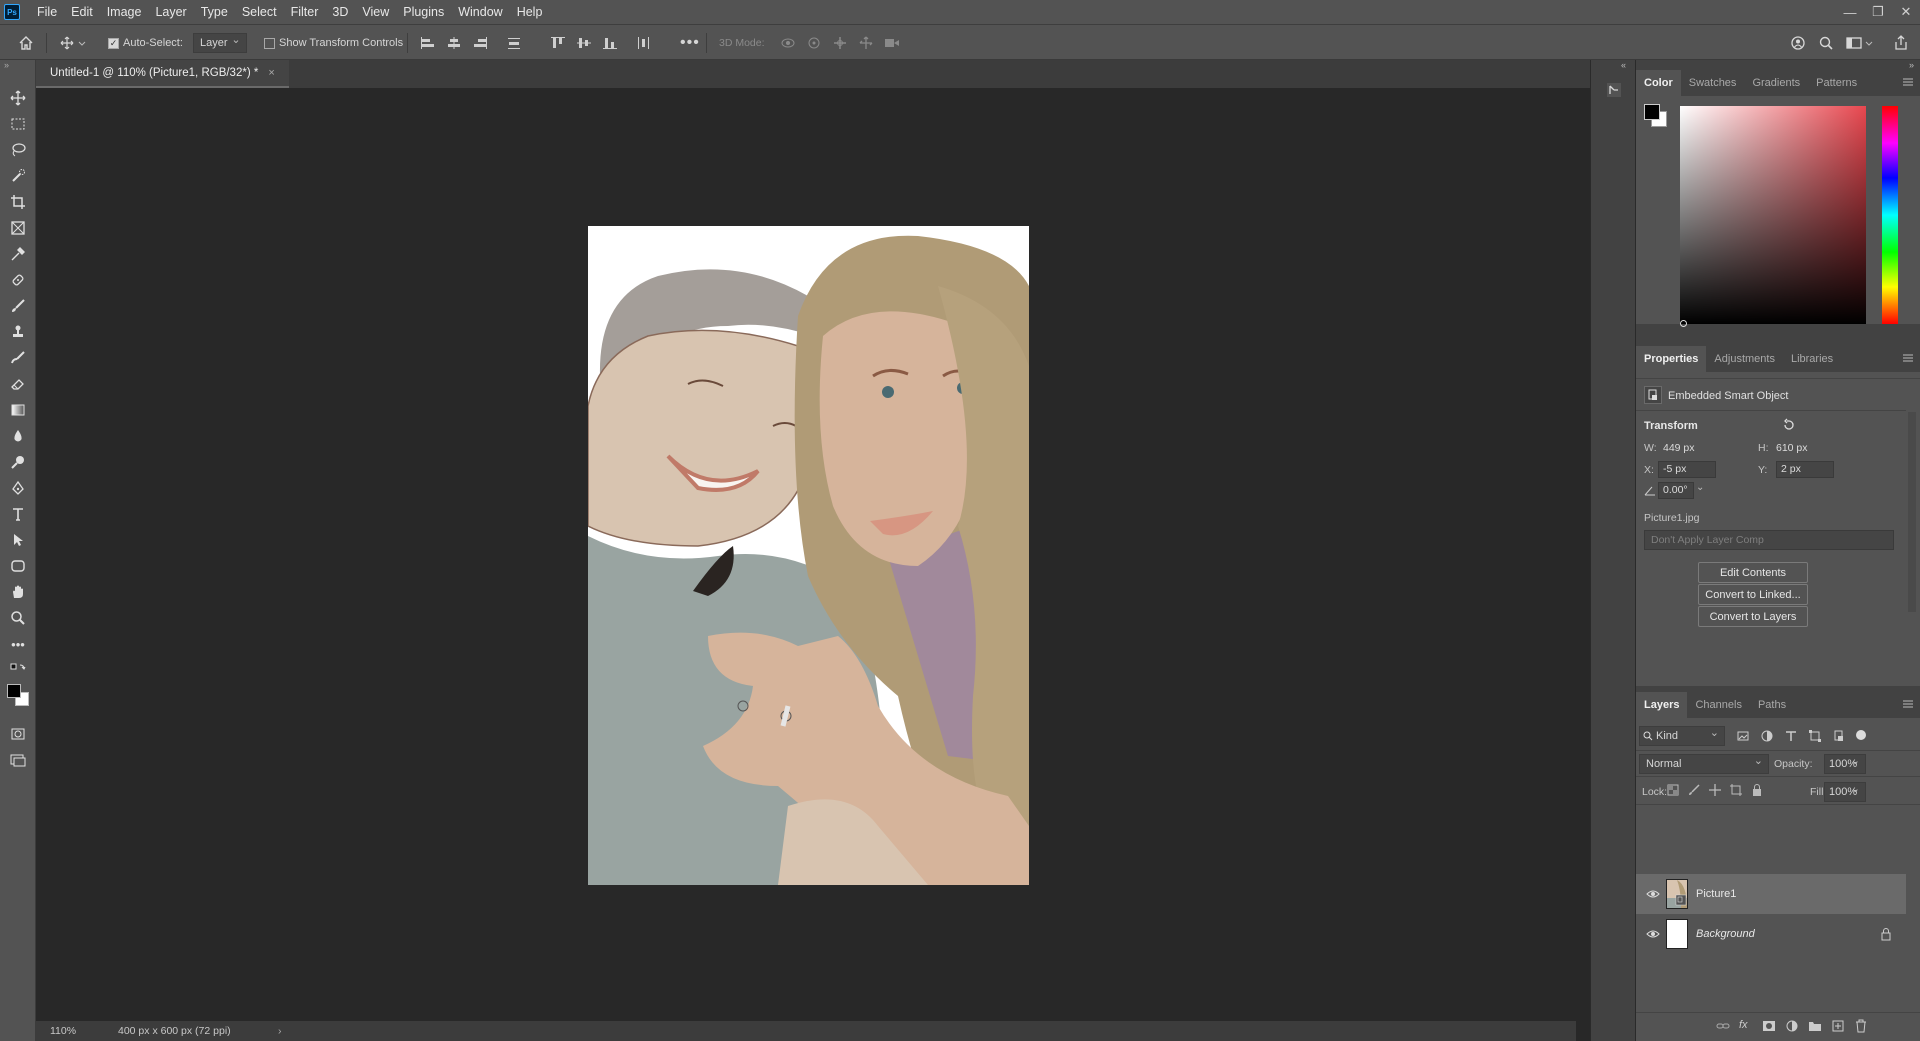 The height and width of the screenshot is (1041, 1920). Describe the element at coordinates (1725, 934) in the screenshot. I see `layer-name-background: Background` at that location.